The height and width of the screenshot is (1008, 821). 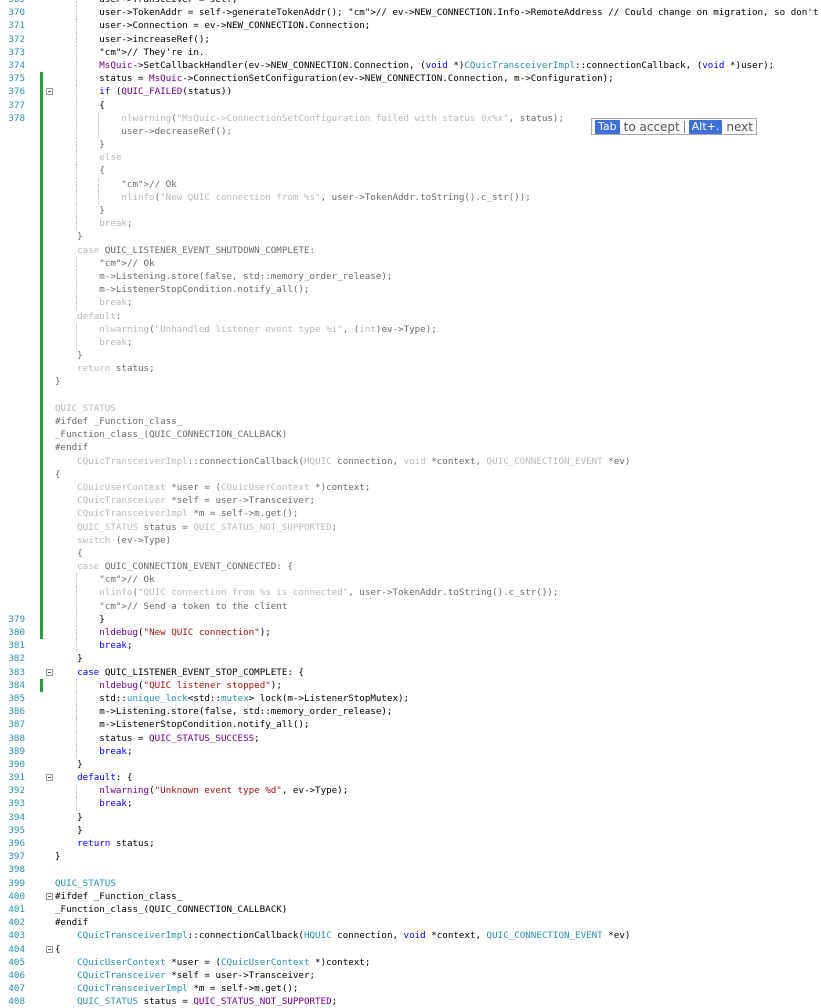 I want to click on code-line: return status;, so click(x=410, y=369).